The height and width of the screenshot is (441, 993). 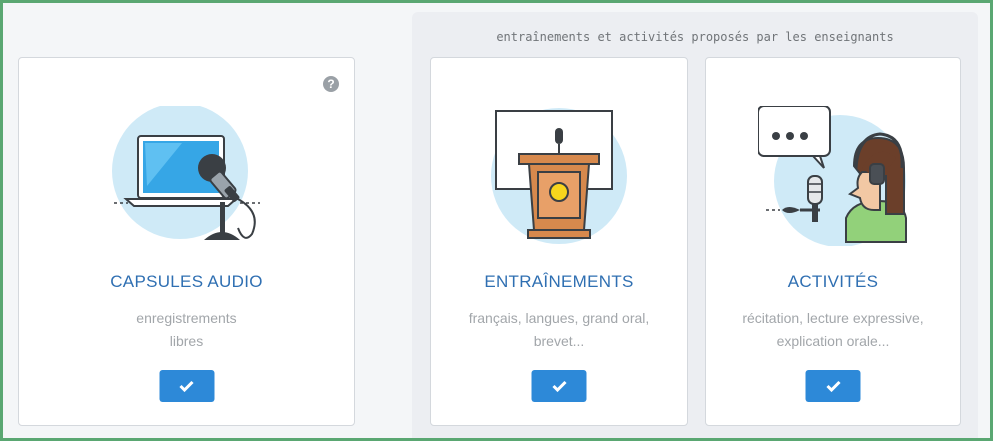 I want to click on card-title: ENTRAÎNEMENTS, so click(x=559, y=281).